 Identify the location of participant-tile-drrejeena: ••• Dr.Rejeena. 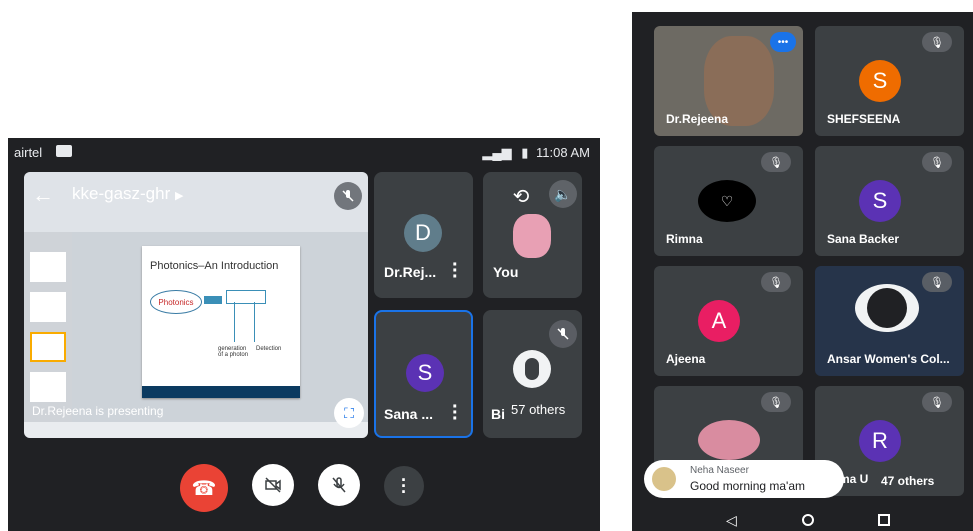
(728, 81).